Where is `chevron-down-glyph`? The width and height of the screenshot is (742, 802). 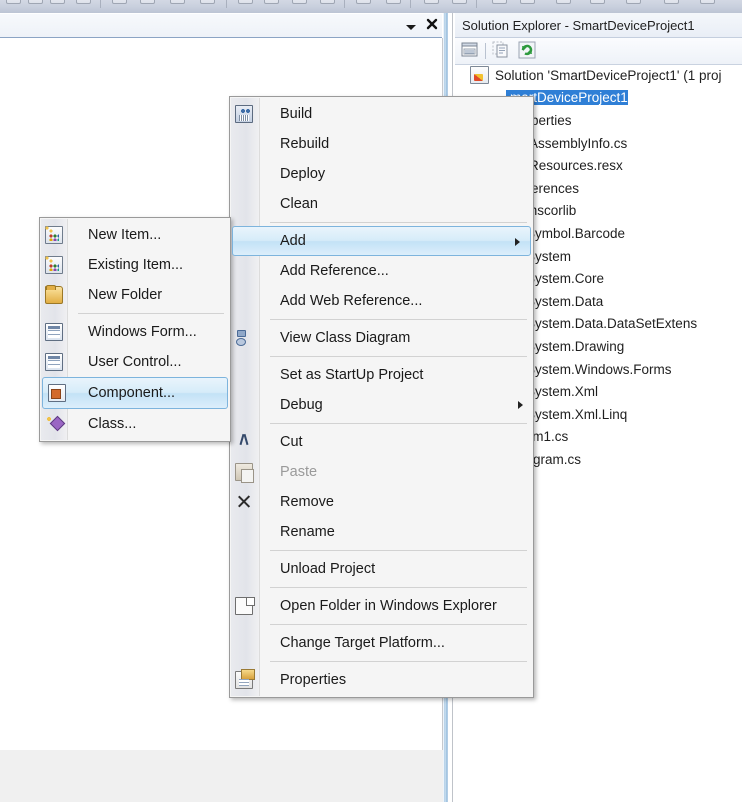
chevron-down-glyph is located at coordinates (411, 27).